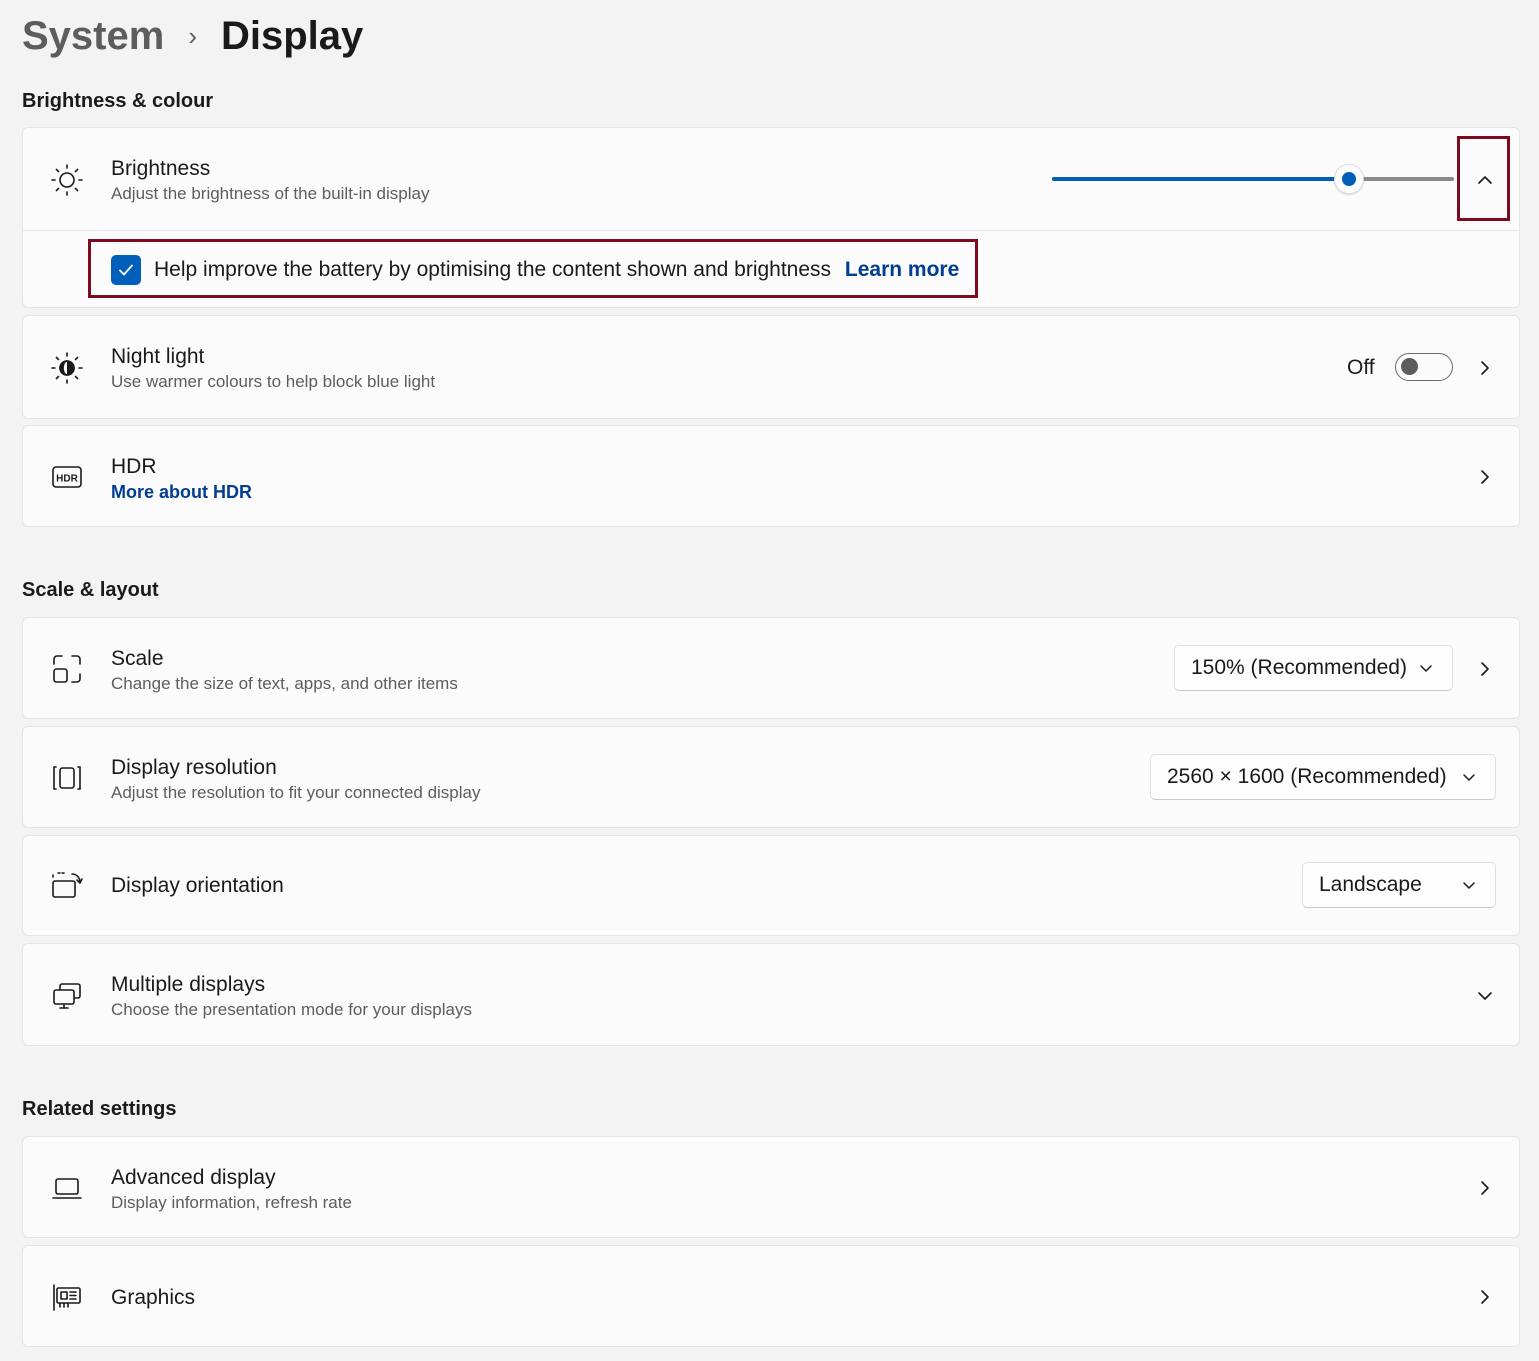 The image size is (1539, 1361). Describe the element at coordinates (181, 492) in the screenshot. I see `more-about-hdr-link: More about HDR` at that location.